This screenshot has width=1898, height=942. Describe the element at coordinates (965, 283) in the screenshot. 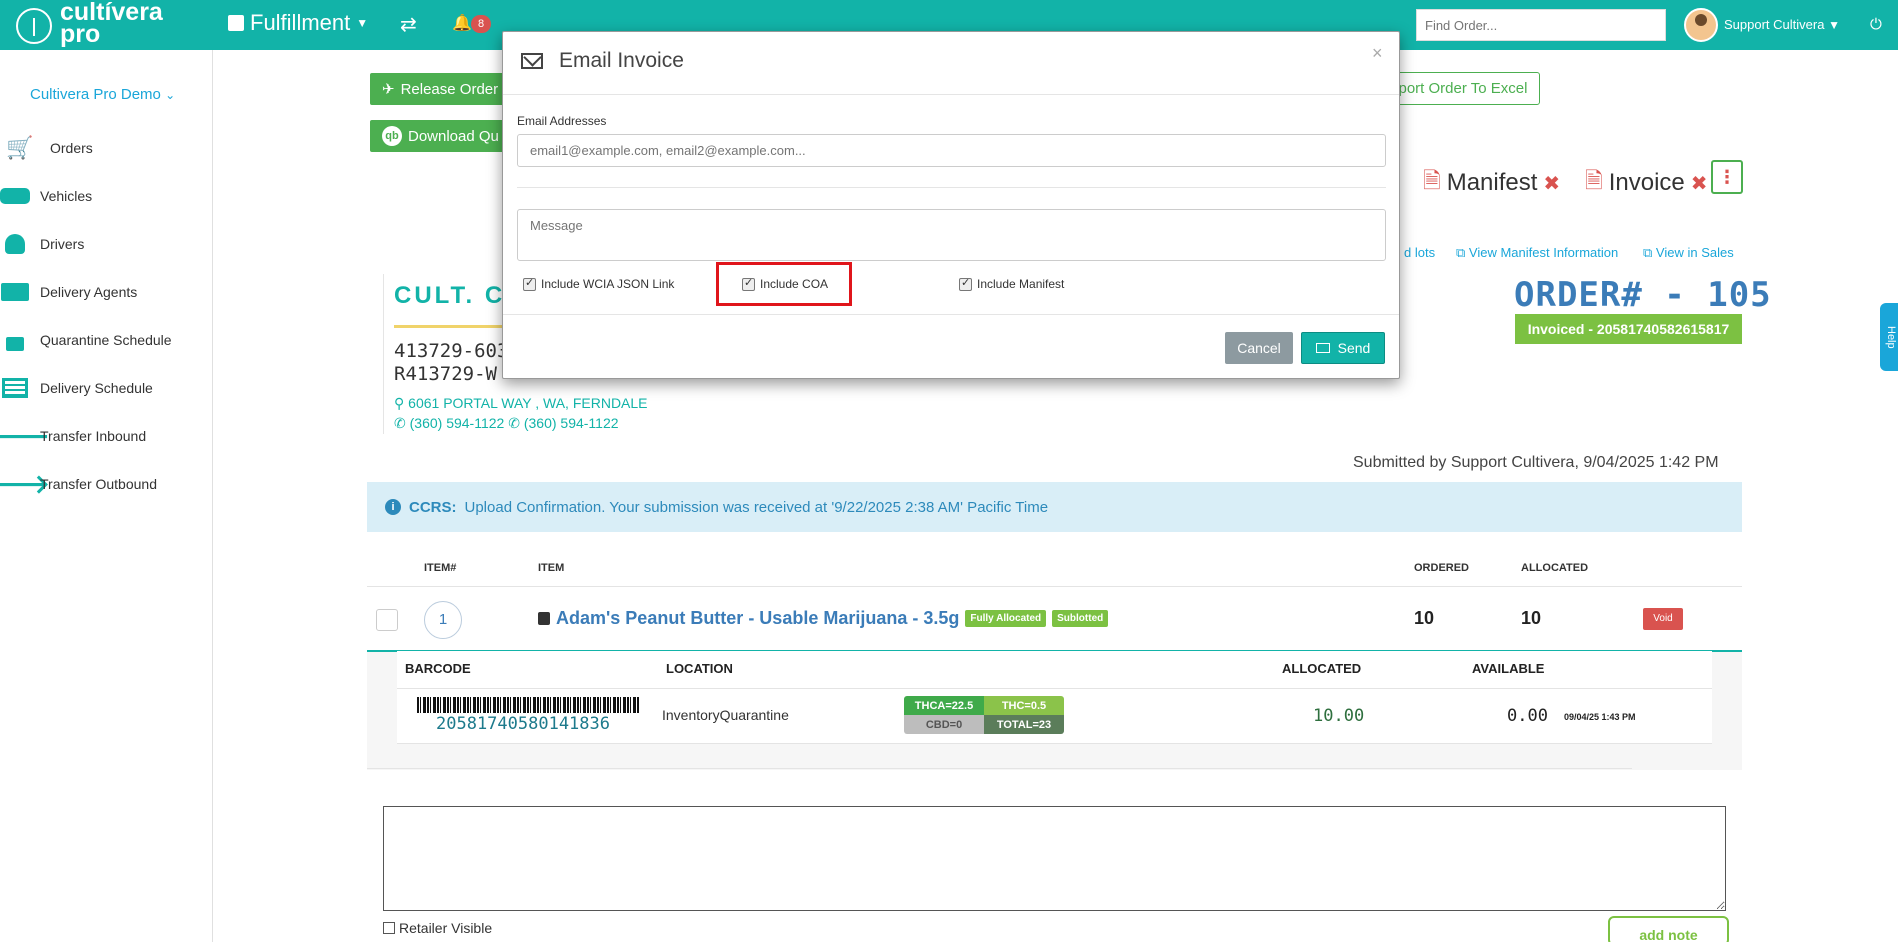

I see `include-manifest-checkbox` at that location.